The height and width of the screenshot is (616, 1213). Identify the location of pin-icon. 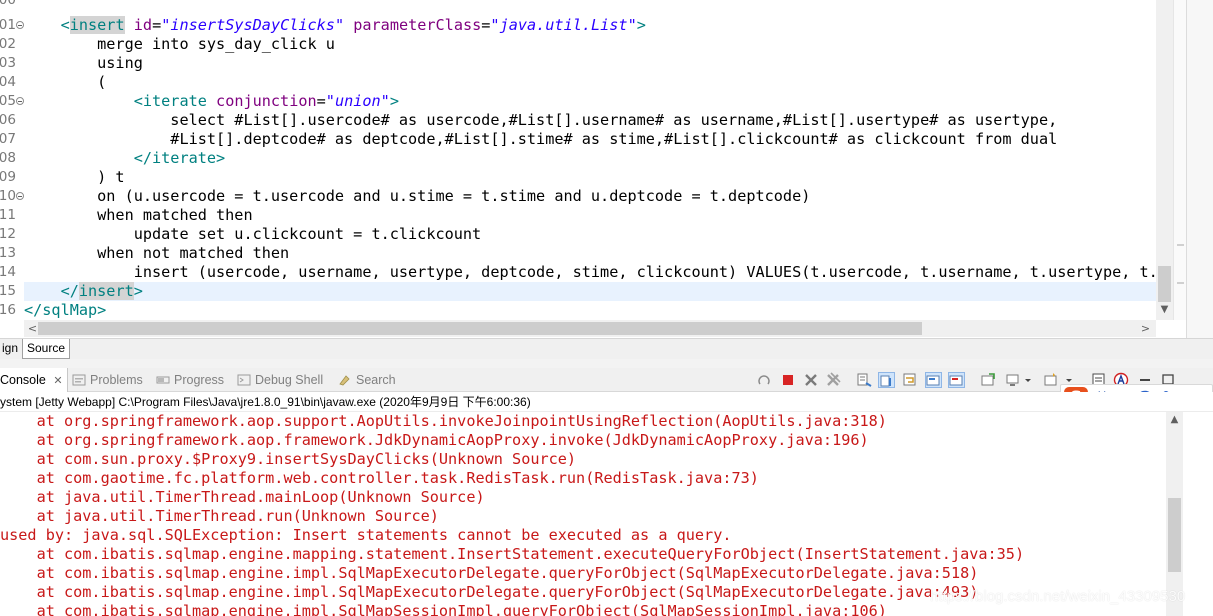
(988, 380).